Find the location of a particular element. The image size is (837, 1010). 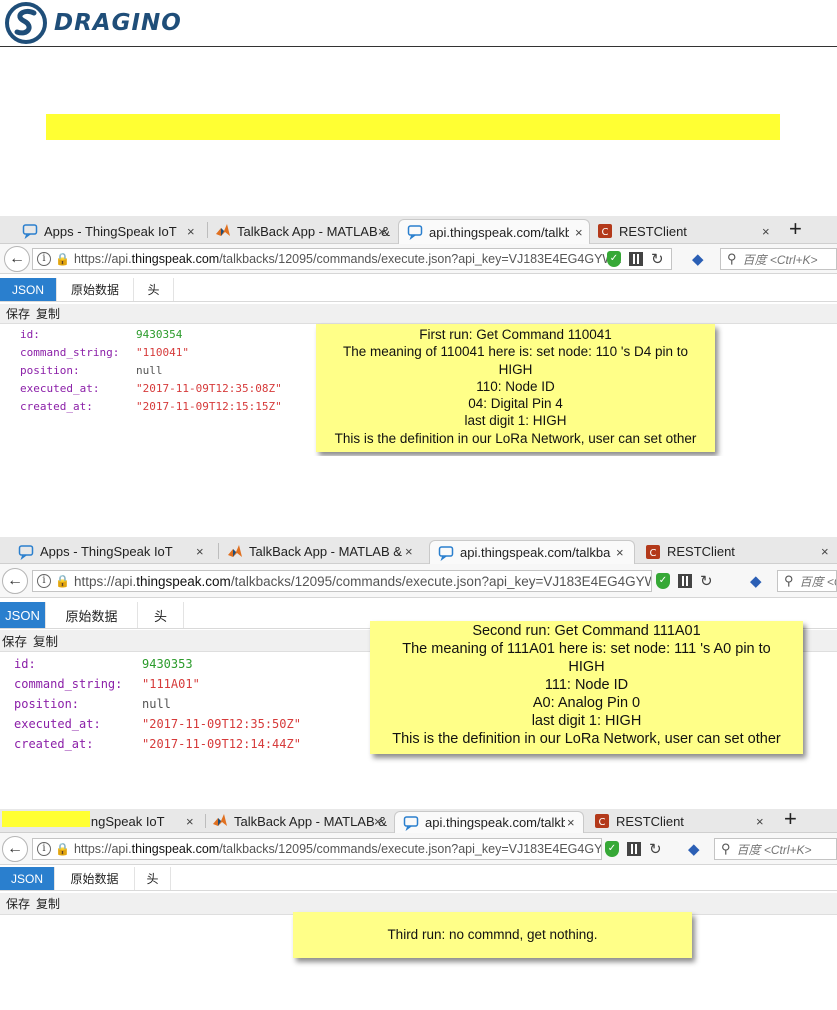

matlab-icon is located at coordinates (223, 230).